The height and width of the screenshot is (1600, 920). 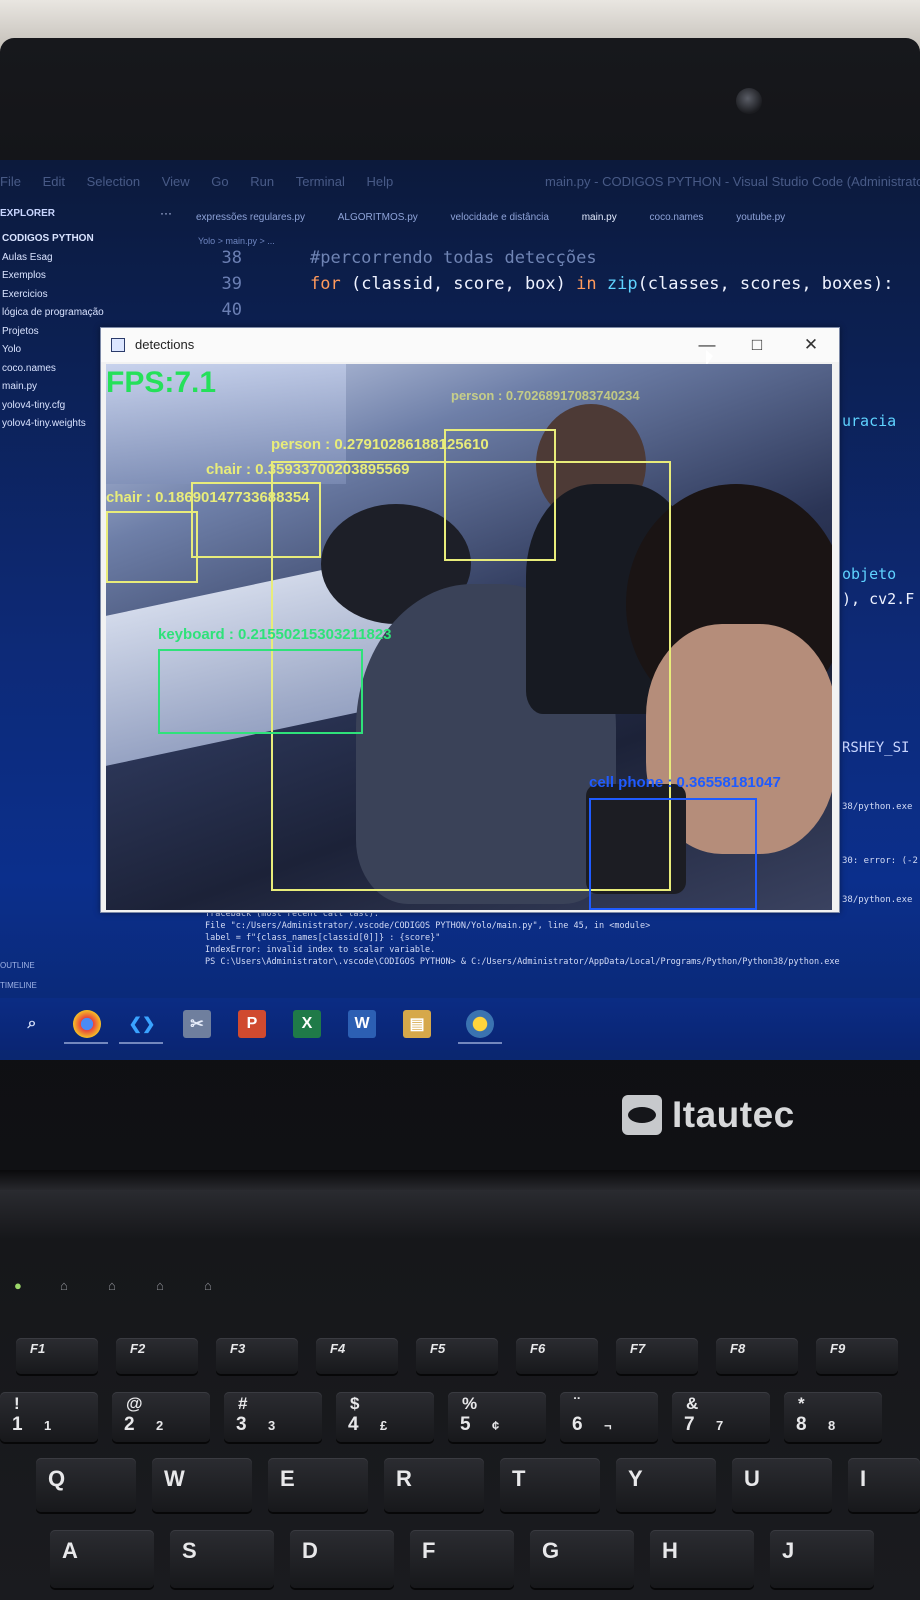 I want to click on file-explorer-icon: ▤, so click(x=417, y=1024).